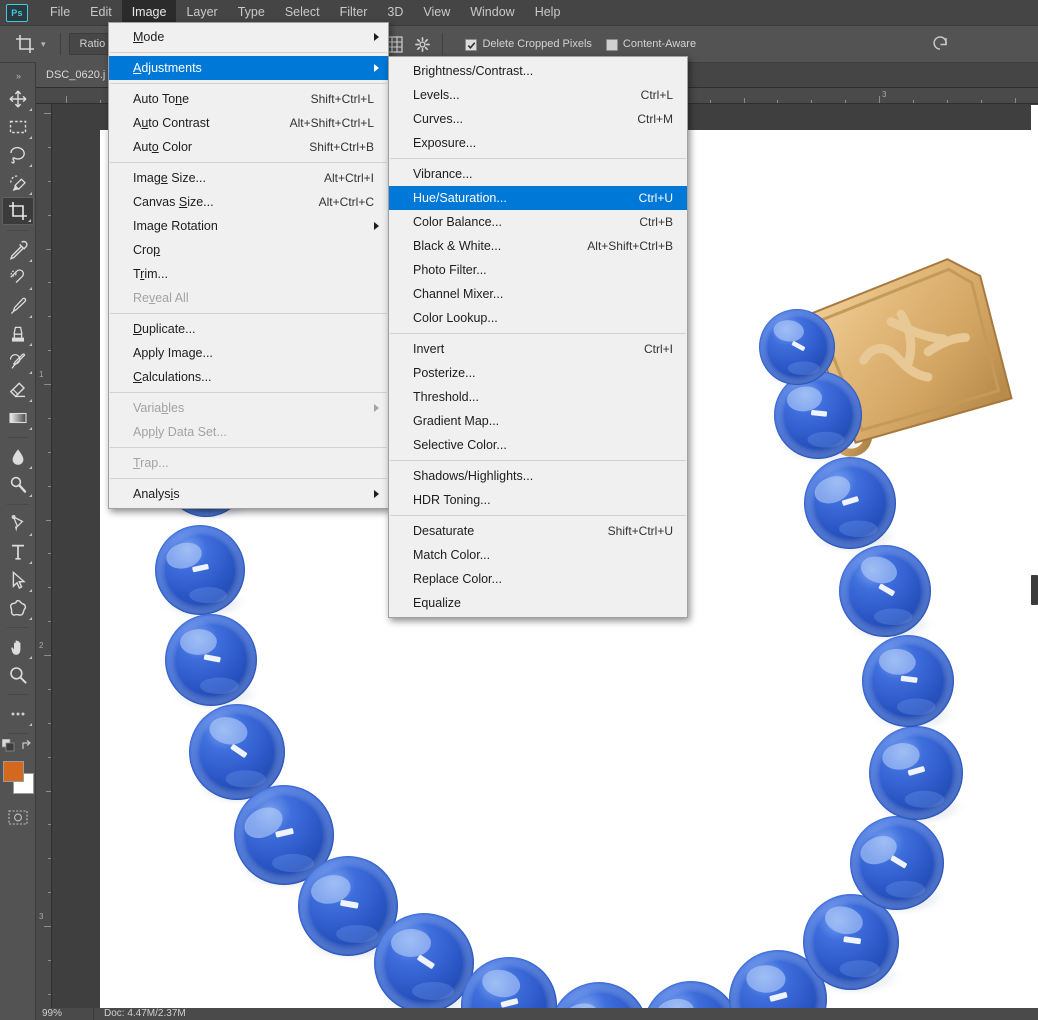 The image size is (1038, 1020). Describe the element at coordinates (43, 44) in the screenshot. I see `tool-preset-chevron-down-icon: ▾` at that location.